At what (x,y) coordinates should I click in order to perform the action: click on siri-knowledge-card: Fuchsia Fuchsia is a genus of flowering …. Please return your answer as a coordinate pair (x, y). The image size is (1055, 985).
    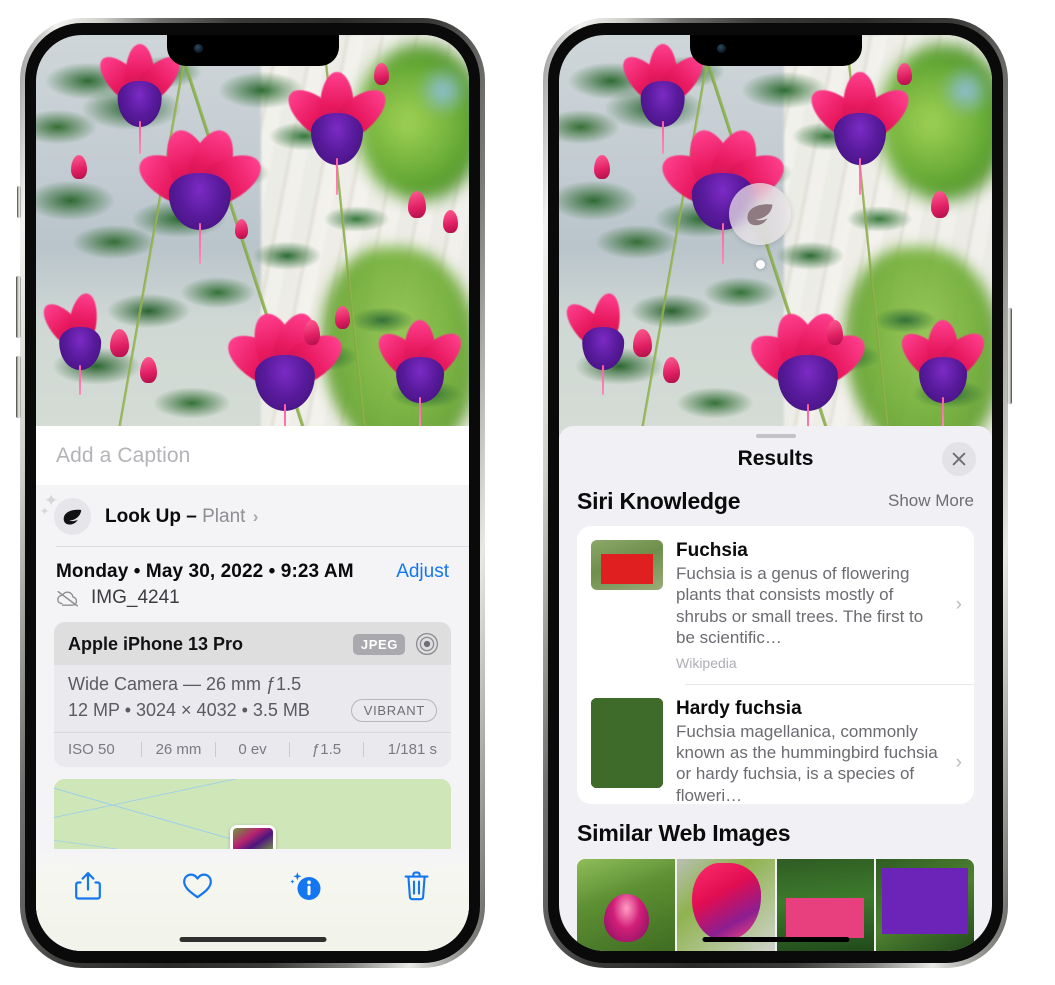
    Looking at the image, I should click on (775, 664).